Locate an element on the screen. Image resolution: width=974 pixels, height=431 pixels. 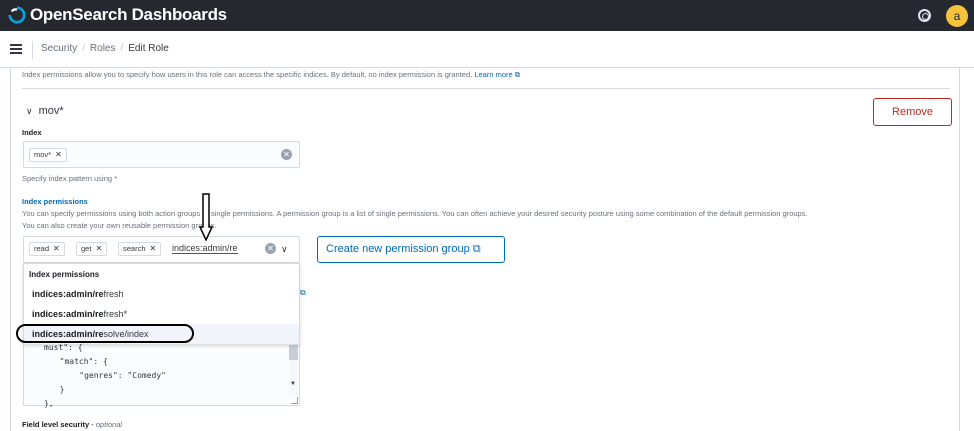
index-help: Specify index pattern using * is located at coordinates (70, 178).